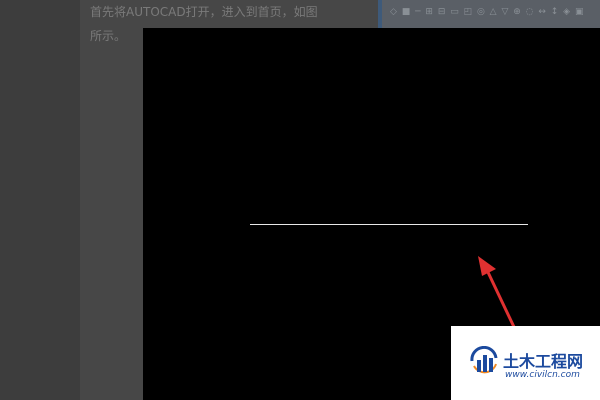  What do you see at coordinates (542, 375) in the screenshot?
I see `brand-url: www.civilcn.com` at bounding box center [542, 375].